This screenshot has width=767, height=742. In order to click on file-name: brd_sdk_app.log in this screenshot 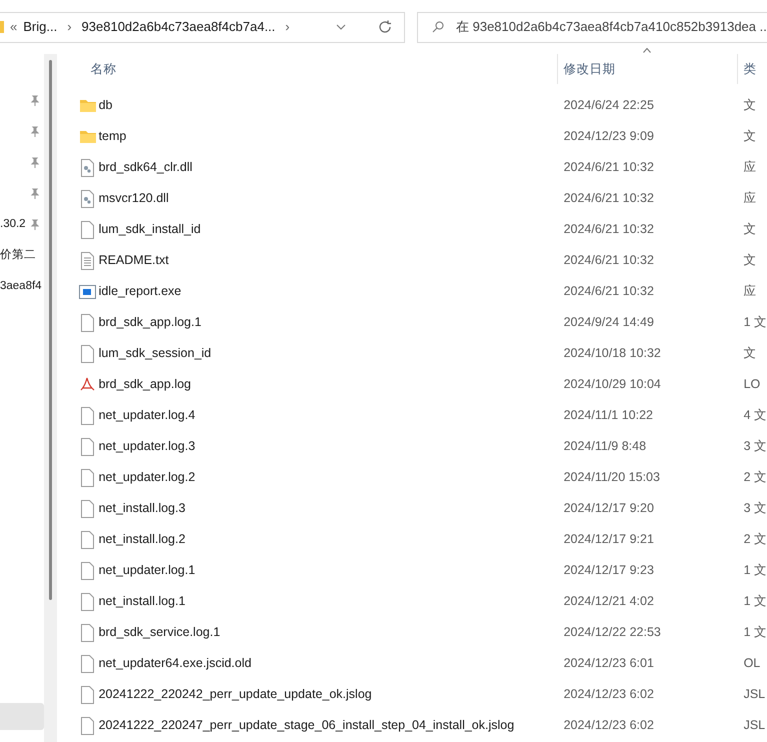, I will do `click(144, 384)`.